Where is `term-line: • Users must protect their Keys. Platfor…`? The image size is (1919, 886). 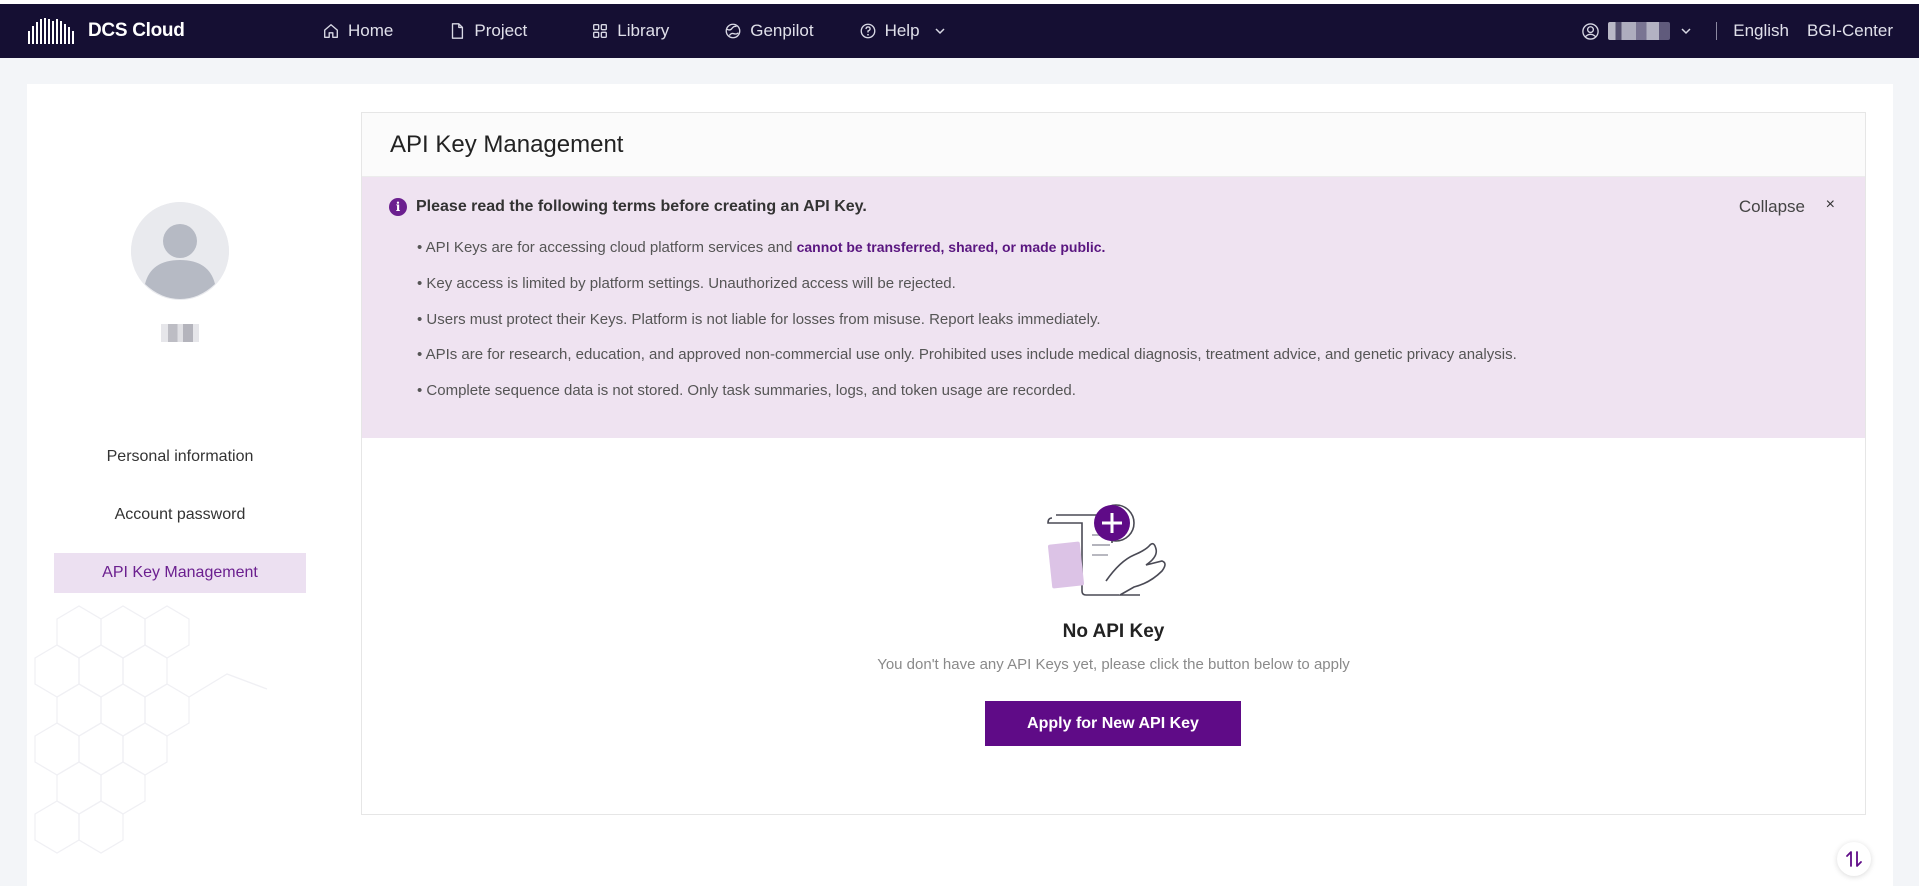 term-line: • Users must protect their Keys. Platfor… is located at coordinates (759, 319).